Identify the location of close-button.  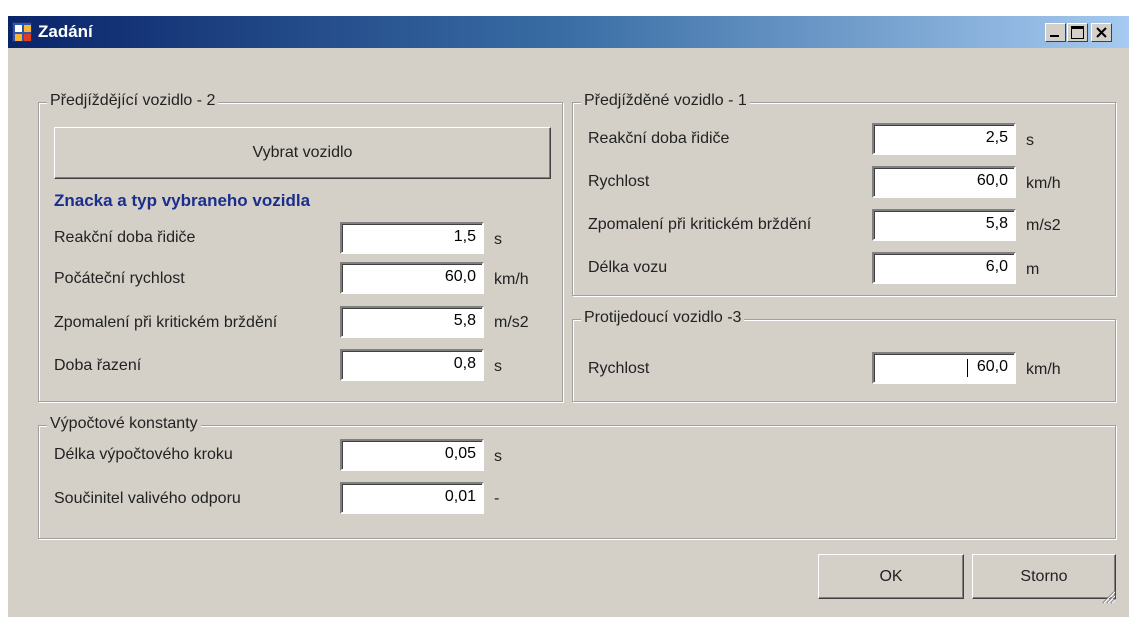
(1101, 32).